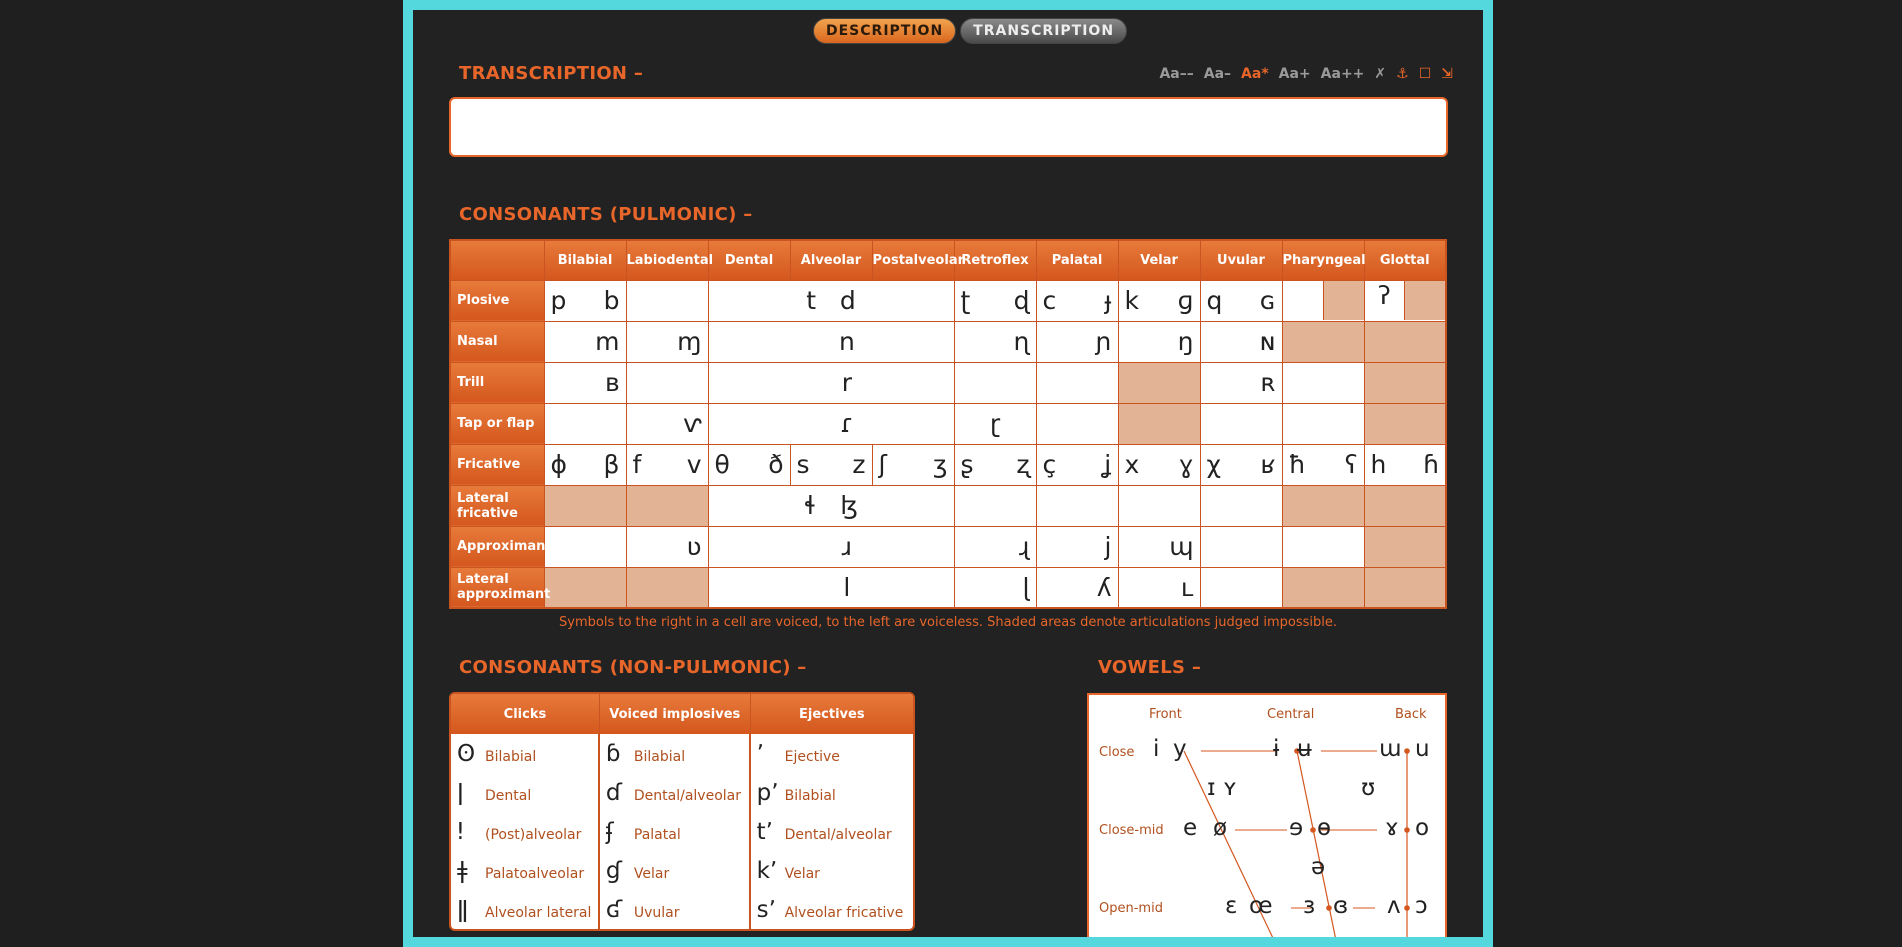 The image size is (1902, 947). I want to click on ipa-symbol: p, so click(559, 300).